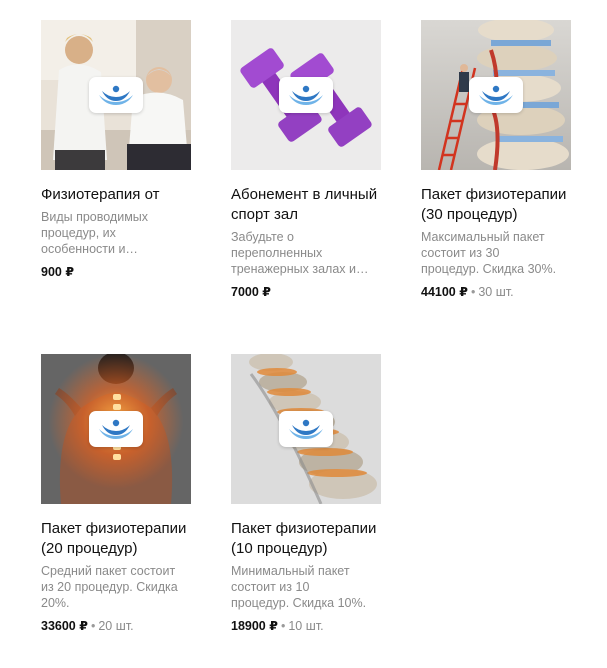 The height and width of the screenshot is (668, 607). What do you see at coordinates (444, 292) in the screenshot?
I see `product-price: 44100 ₽` at bounding box center [444, 292].